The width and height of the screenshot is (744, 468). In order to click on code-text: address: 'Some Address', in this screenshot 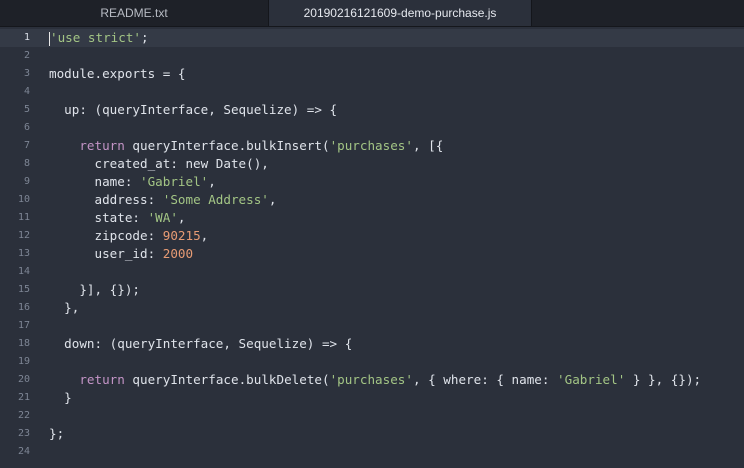, I will do `click(162, 200)`.